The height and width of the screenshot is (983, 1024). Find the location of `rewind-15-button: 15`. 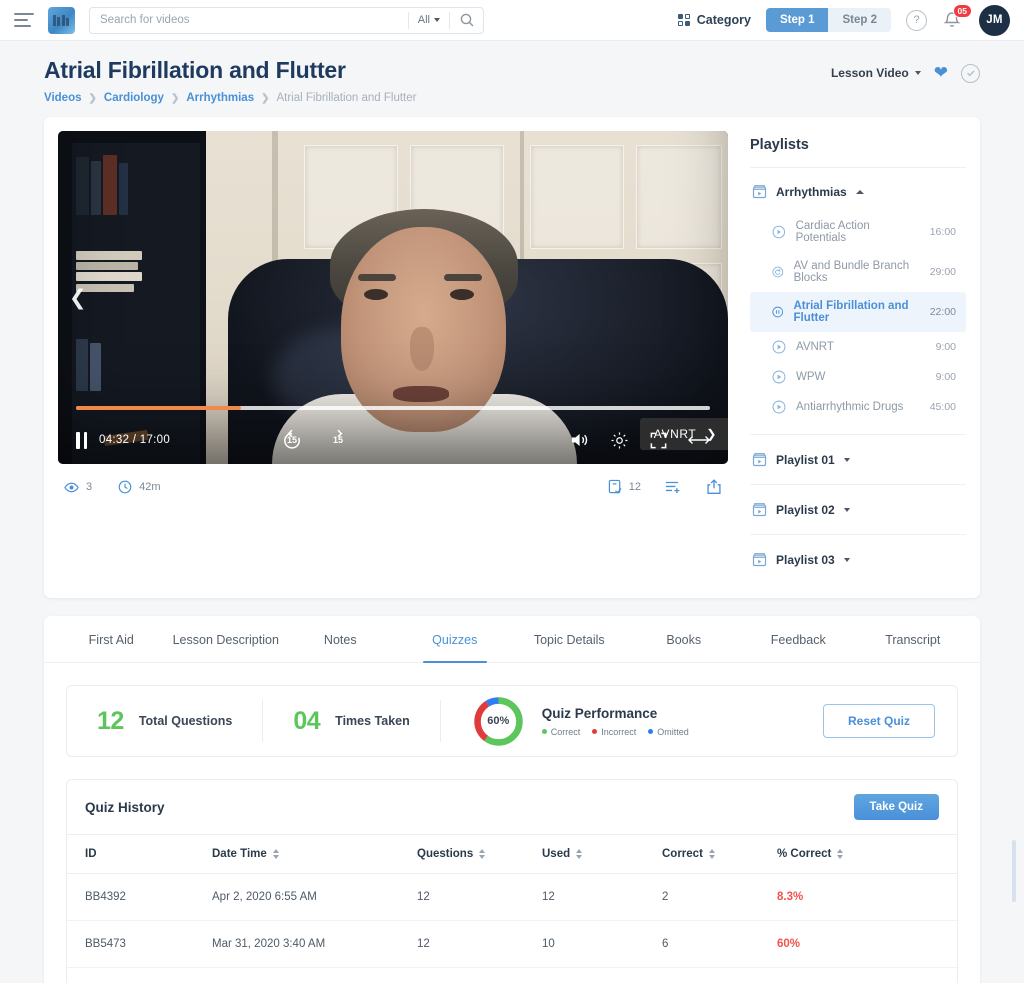

rewind-15-button: 15 is located at coordinates (292, 440).